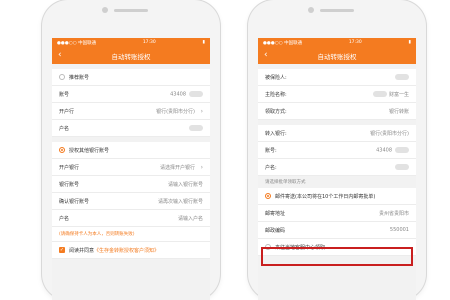 The height and width of the screenshot is (300, 450). What do you see at coordinates (82, 250) in the screenshot?
I see `agree-prefix: 阅读并同意` at bounding box center [82, 250].